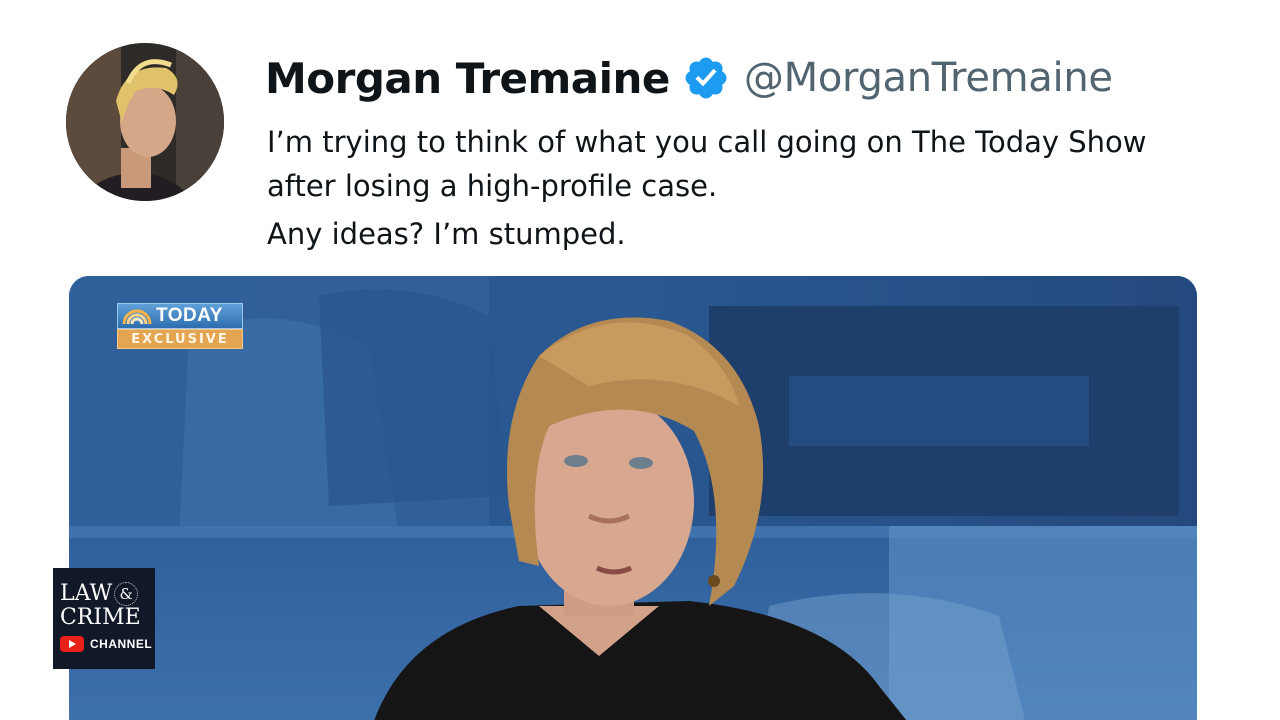 The height and width of the screenshot is (720, 1280). Describe the element at coordinates (126, 594) in the screenshot. I see `ampersand-icon: &` at that location.